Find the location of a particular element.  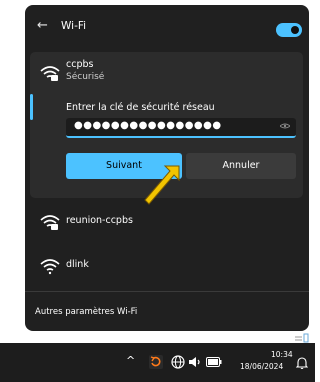

chevron-up-icon: ^ is located at coordinates (130, 360).